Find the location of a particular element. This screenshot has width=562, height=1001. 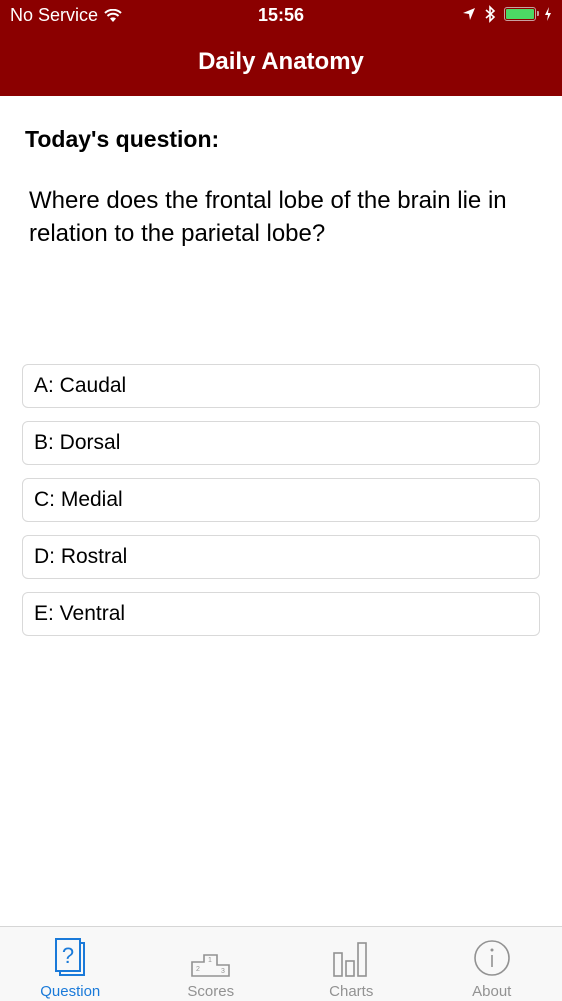

battery-icon is located at coordinates (520, 14).